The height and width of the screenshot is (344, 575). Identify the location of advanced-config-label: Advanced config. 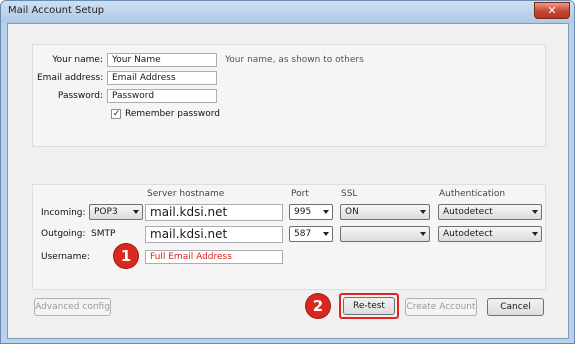
(72, 307).